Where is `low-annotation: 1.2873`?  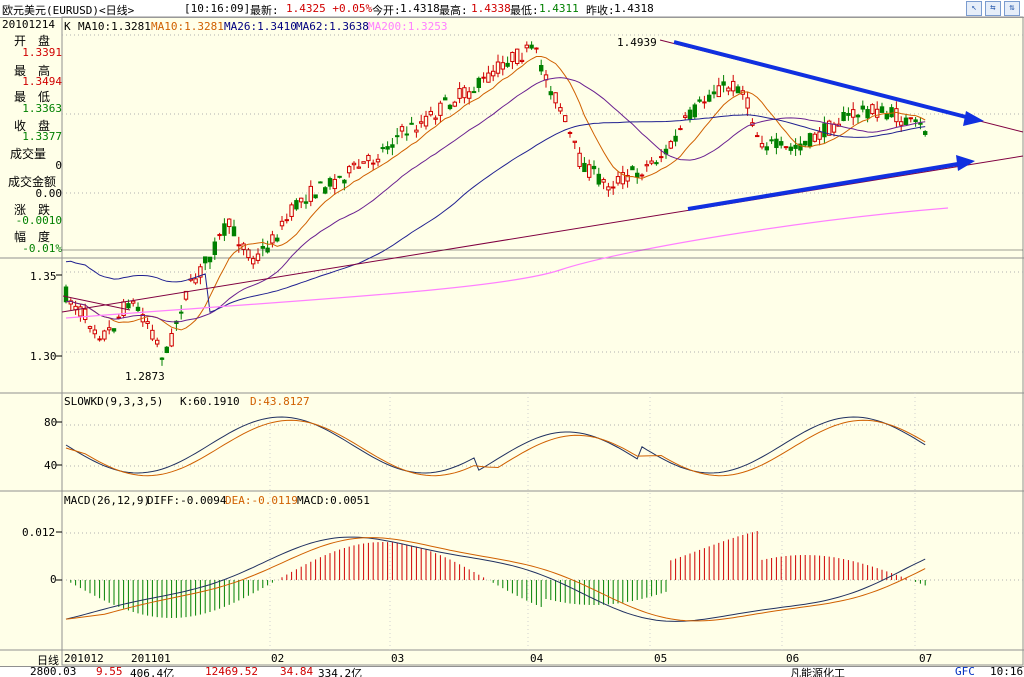 low-annotation: 1.2873 is located at coordinates (145, 376).